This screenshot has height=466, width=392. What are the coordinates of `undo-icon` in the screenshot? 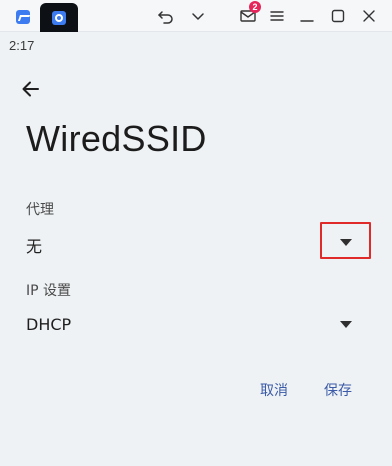 It's located at (165, 17).